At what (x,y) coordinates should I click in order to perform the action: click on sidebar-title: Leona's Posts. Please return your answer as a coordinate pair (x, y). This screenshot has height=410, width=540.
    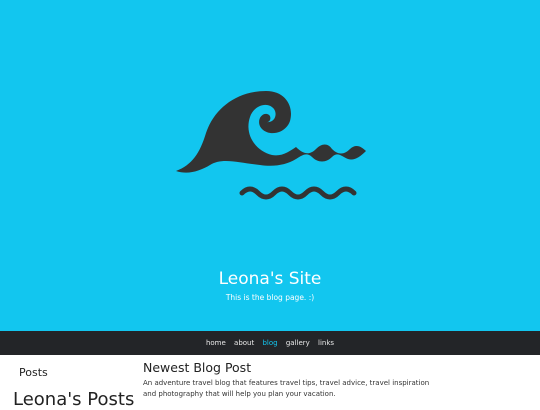
    Looking at the image, I should click on (74, 399).